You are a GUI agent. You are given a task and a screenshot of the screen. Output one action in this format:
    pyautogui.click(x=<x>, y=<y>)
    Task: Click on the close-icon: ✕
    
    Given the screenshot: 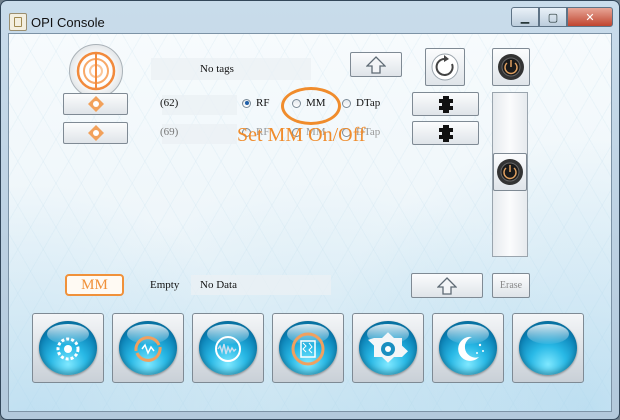 What is the action you would take?
    pyautogui.click(x=590, y=17)
    